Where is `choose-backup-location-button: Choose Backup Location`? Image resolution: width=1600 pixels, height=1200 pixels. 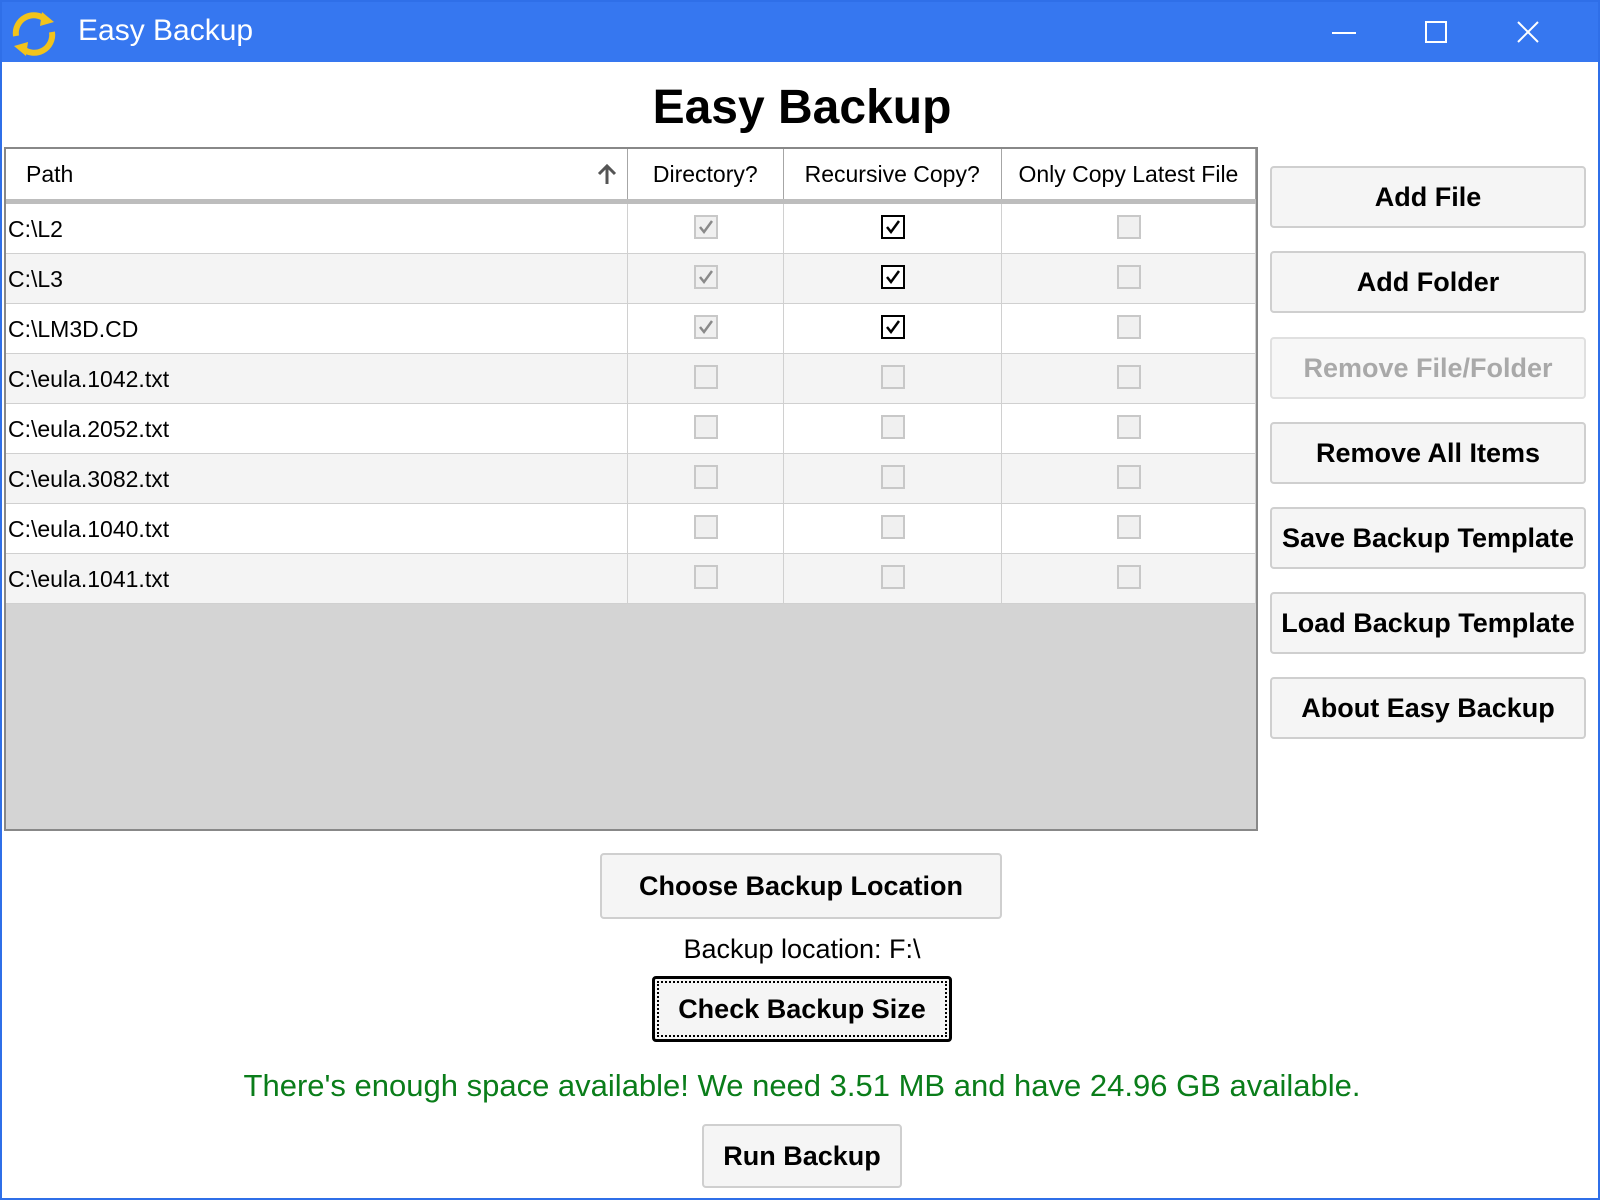
choose-backup-location-button: Choose Backup Location is located at coordinates (801, 886).